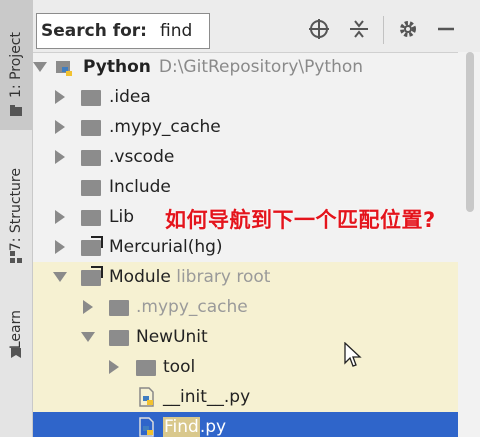 The height and width of the screenshot is (437, 480). I want to click on module-name: Module, so click(140, 277).